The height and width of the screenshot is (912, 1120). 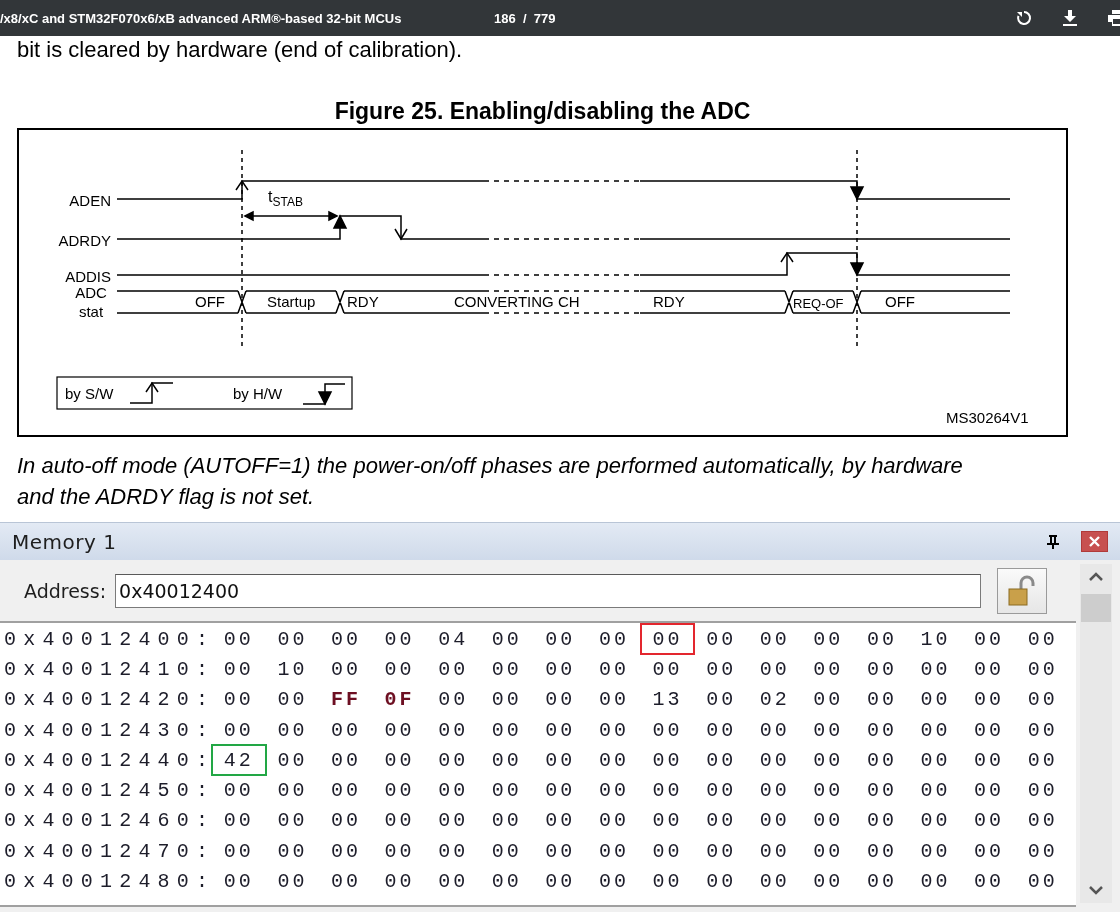 I want to click on scroll-up-icon, so click(x=1096, y=577).